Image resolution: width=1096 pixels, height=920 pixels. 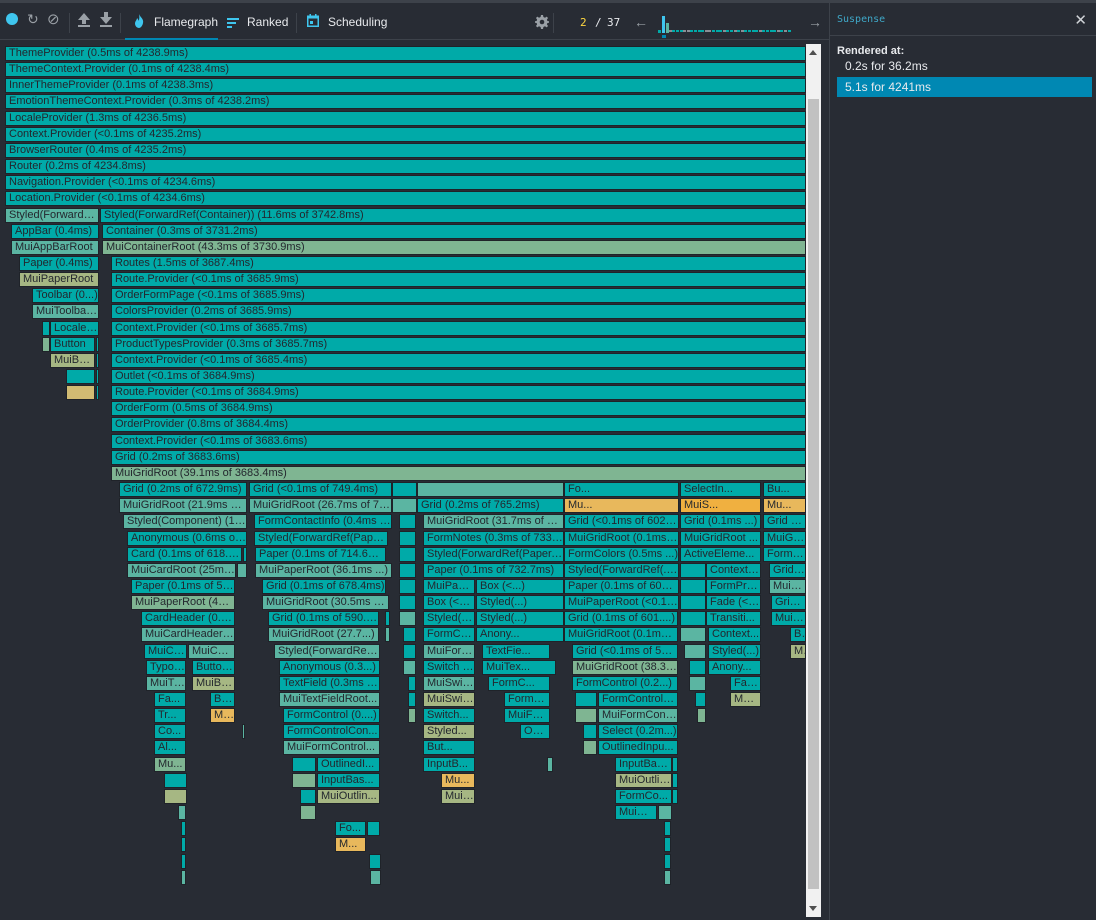 I want to click on flamegraph-node: Select (0.2m...), so click(x=638, y=732).